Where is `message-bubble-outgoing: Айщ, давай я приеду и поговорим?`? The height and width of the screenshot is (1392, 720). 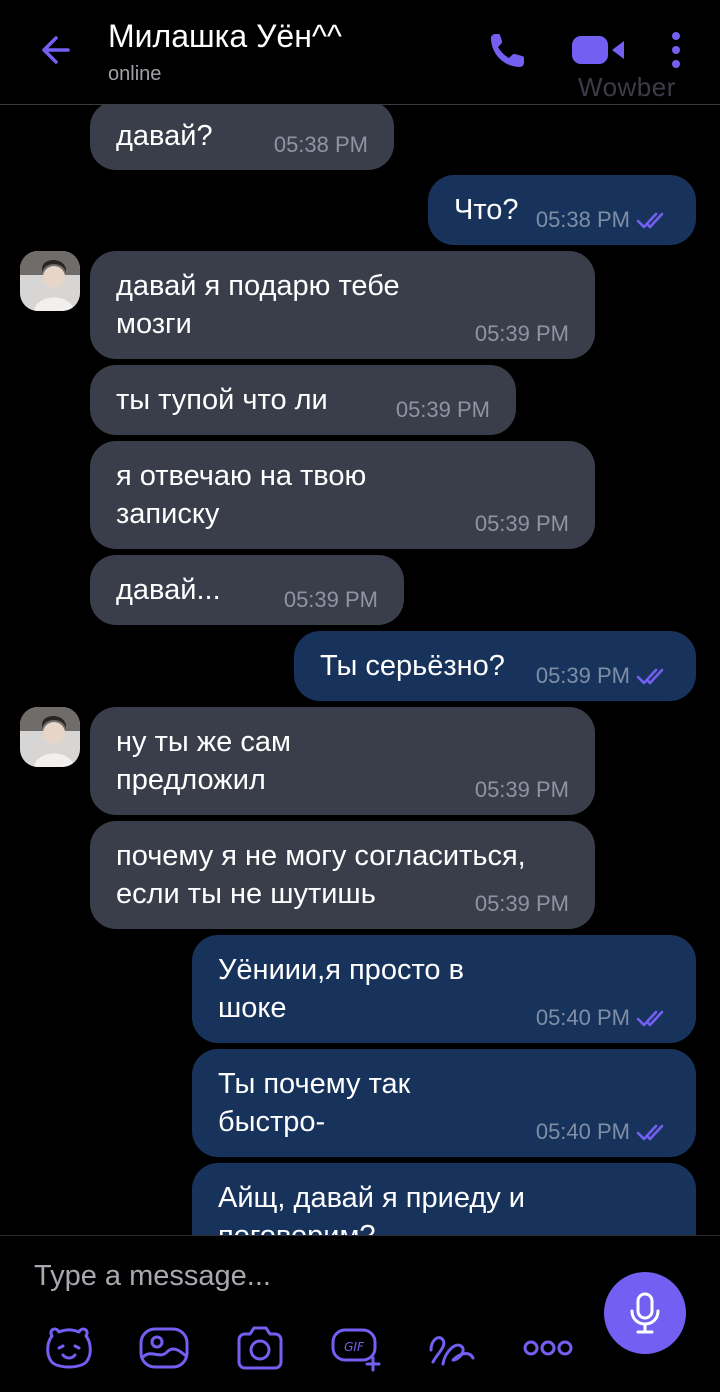
message-bubble-outgoing: Айщ, давай я приеду и поговорим? is located at coordinates (444, 1199).